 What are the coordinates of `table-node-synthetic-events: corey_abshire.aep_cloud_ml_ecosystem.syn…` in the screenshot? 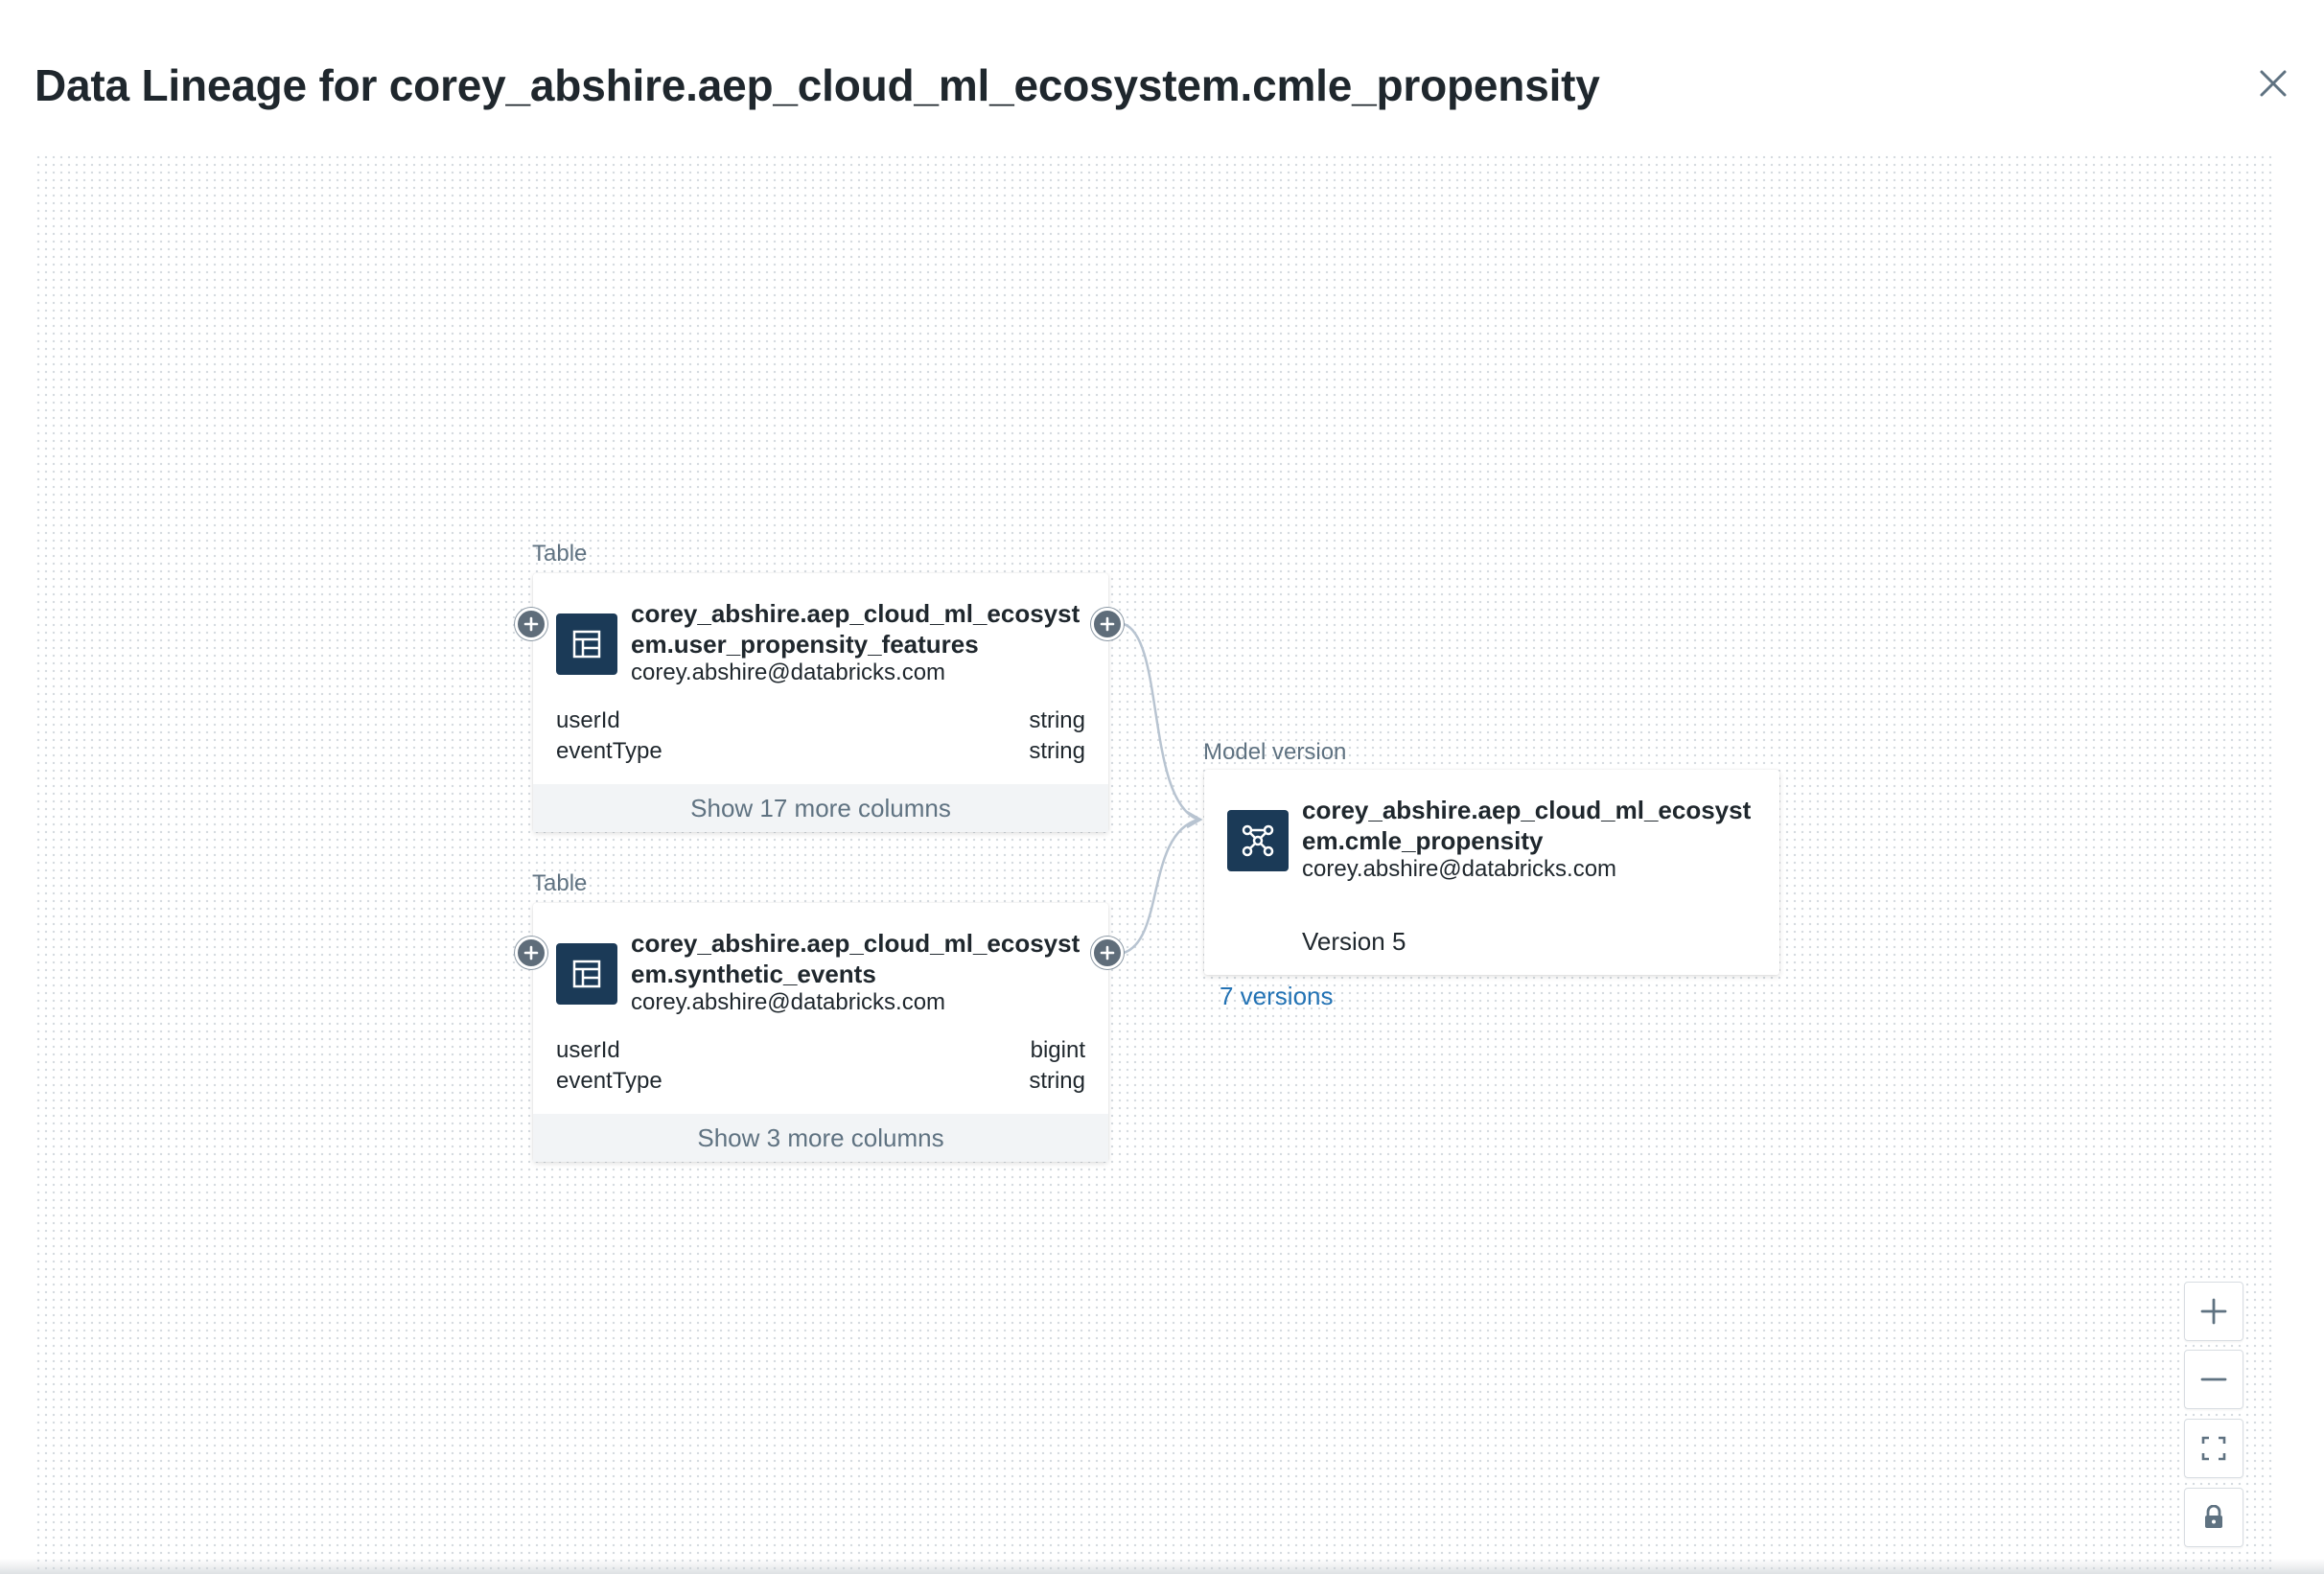 It's located at (820, 1032).